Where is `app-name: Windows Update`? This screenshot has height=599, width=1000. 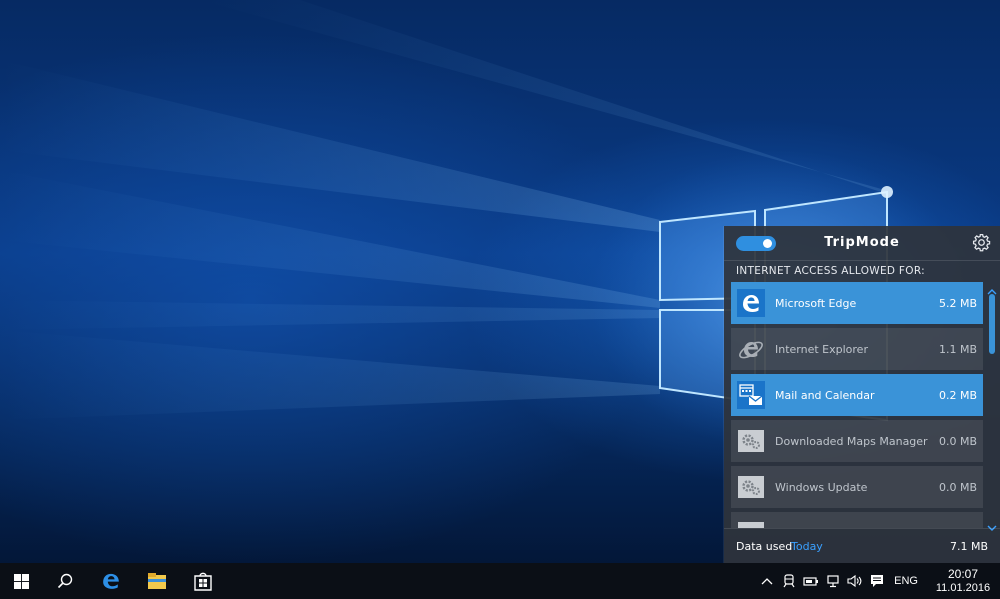 app-name: Windows Update is located at coordinates (821, 487).